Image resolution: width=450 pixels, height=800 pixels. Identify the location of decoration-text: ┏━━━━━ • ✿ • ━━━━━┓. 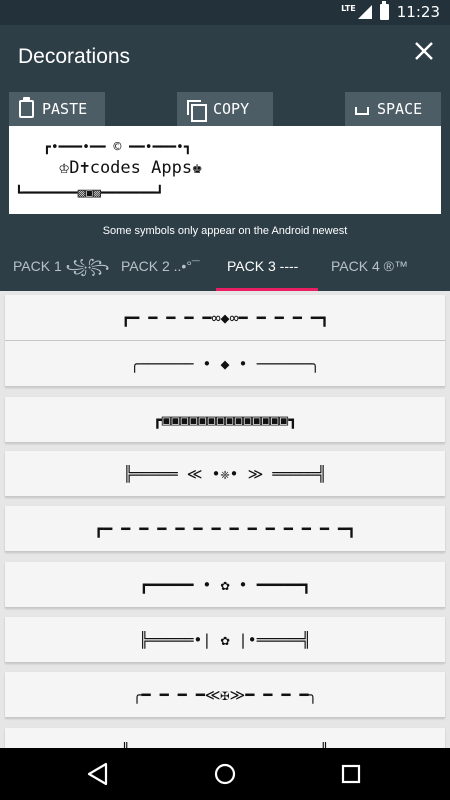
(225, 585).